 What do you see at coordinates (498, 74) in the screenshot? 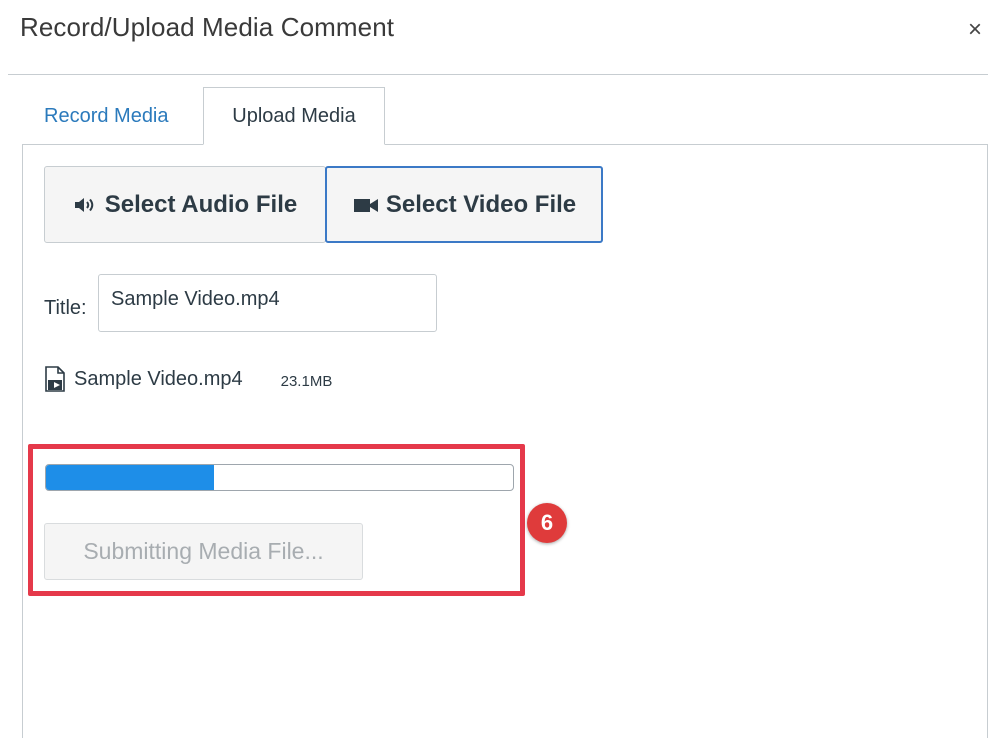
I see `title-divider` at bounding box center [498, 74].